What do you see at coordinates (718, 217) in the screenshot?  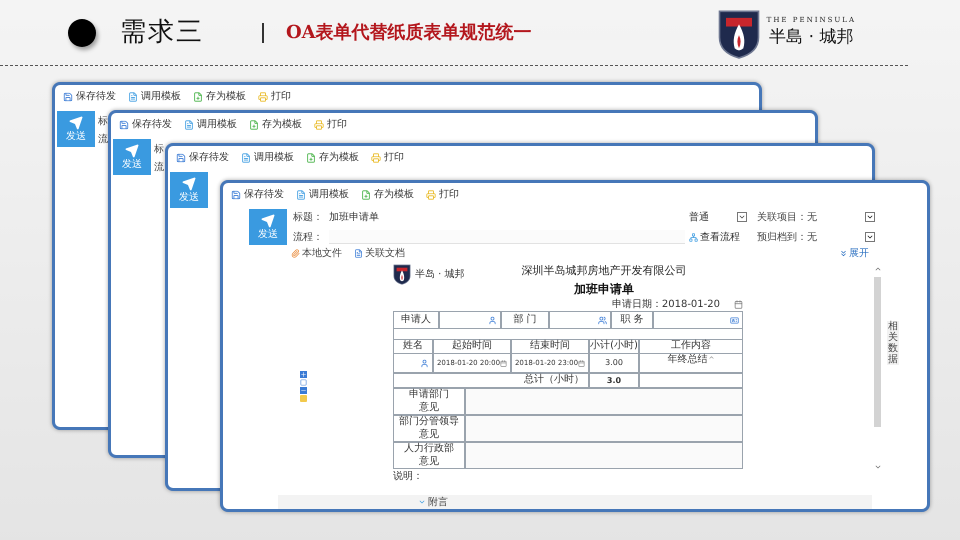 I see `priority-select: 普通` at bounding box center [718, 217].